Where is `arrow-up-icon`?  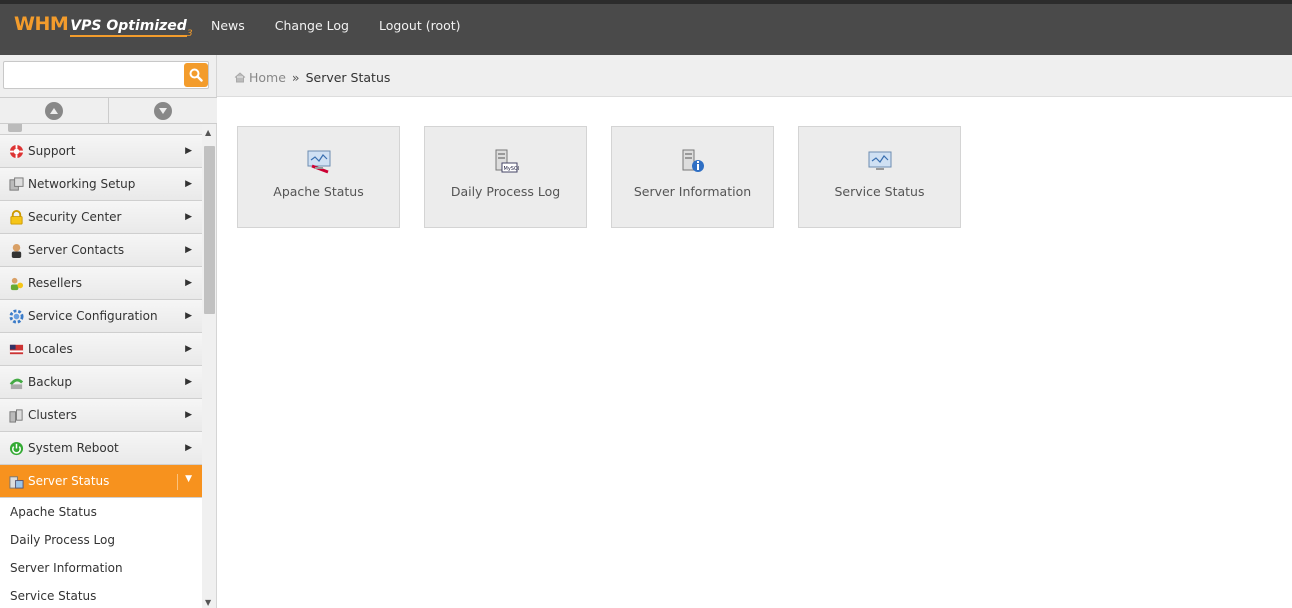 arrow-up-icon is located at coordinates (54, 110).